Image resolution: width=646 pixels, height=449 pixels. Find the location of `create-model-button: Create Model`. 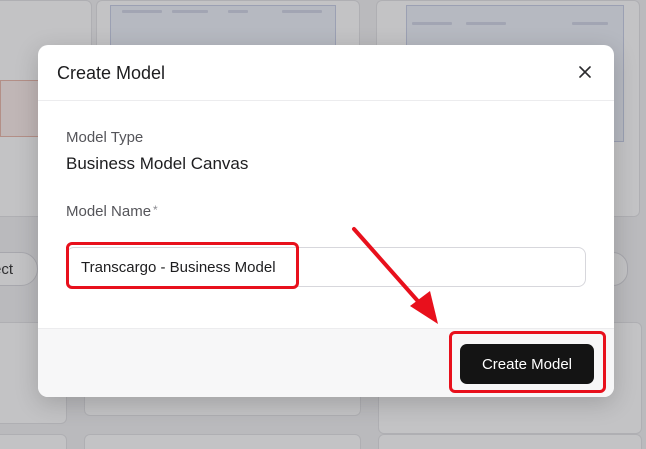

create-model-button: Create Model is located at coordinates (527, 364).